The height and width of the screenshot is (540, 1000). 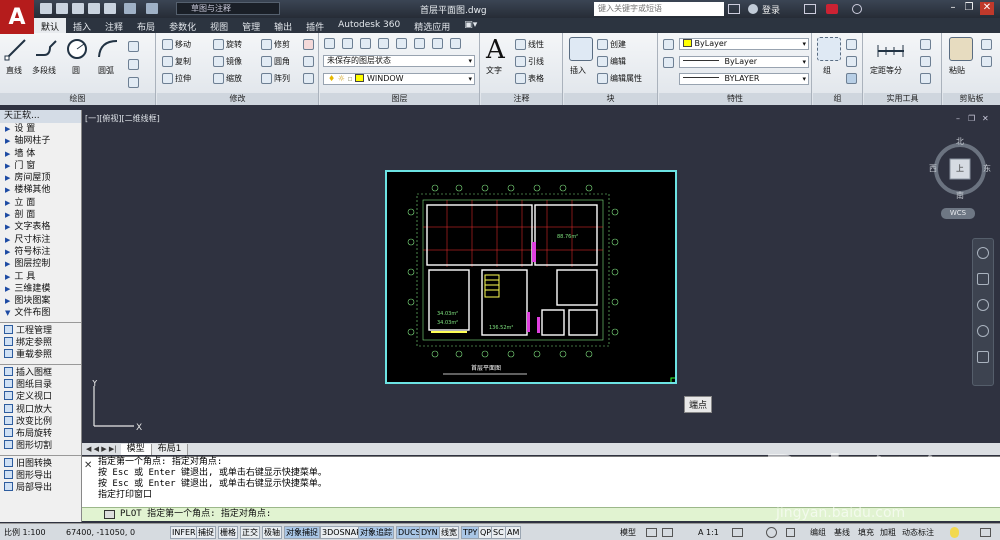 What do you see at coordinates (610, 99) in the screenshot?
I see `panel-block-label: 块` at bounding box center [610, 99].